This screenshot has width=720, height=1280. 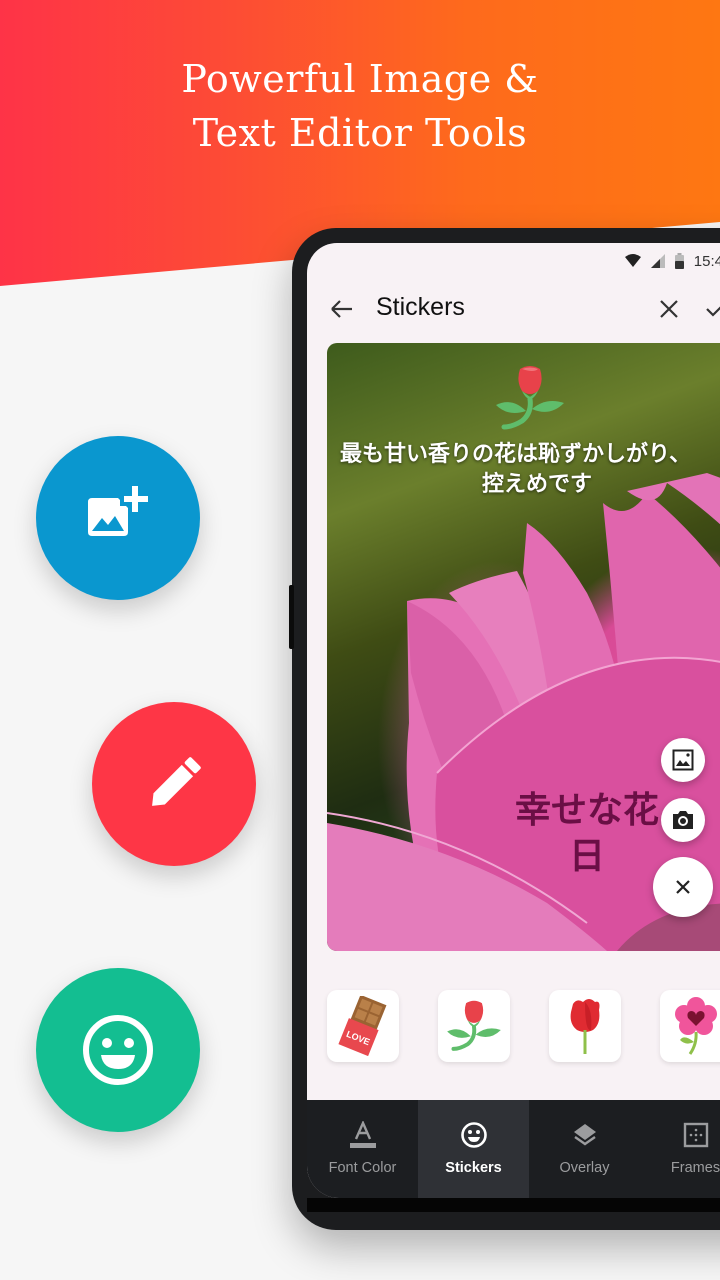 I want to click on tab-overlay: Overlay, so click(x=584, y=1149).